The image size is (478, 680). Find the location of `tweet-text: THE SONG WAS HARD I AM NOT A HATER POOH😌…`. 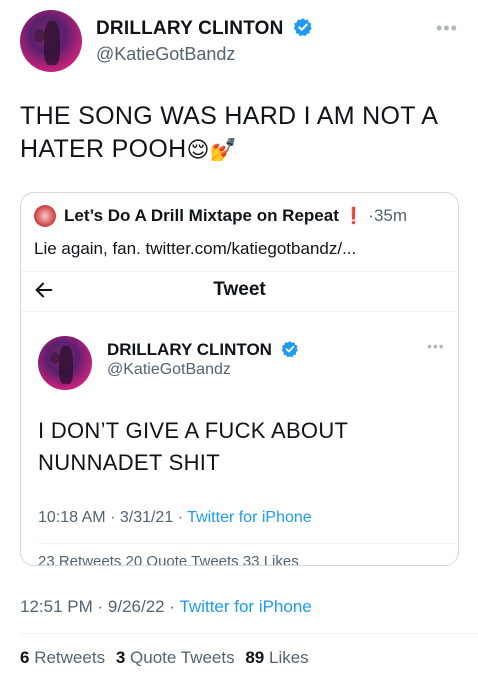

tweet-text: THE SONG WAS HARD I AM NOT A HATER POOH😌… is located at coordinates (242, 133).